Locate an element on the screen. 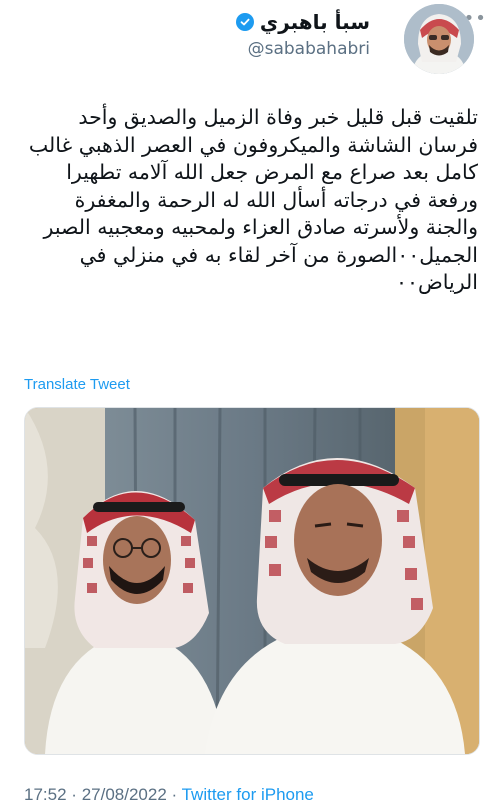 The image size is (500, 811). tweet-meta: 17:52 · 27/08/2022 · Twitter for iPhone is located at coordinates (169, 795).